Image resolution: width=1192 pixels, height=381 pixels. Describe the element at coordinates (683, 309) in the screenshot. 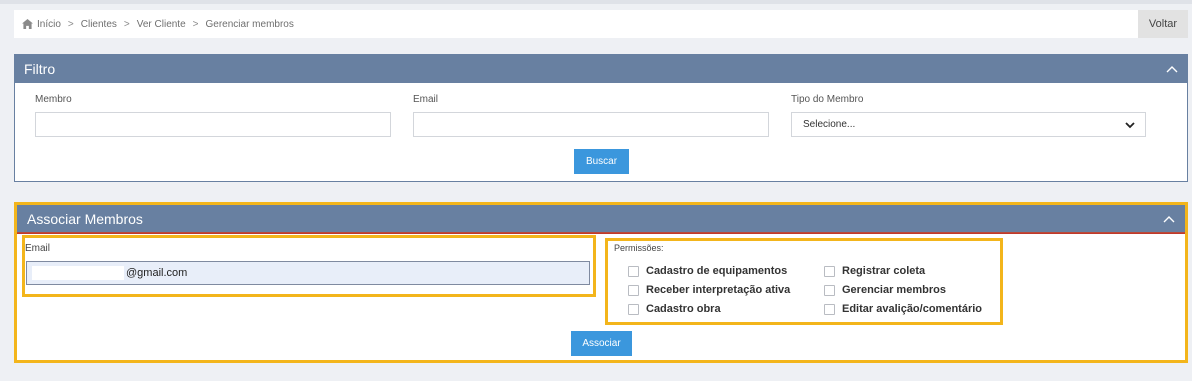

I see `perm-label: Cadastro obra` at that location.